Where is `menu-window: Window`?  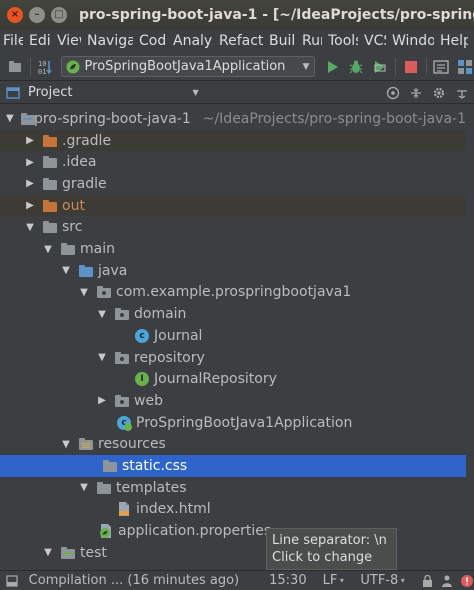 menu-window: Window is located at coordinates (413, 41).